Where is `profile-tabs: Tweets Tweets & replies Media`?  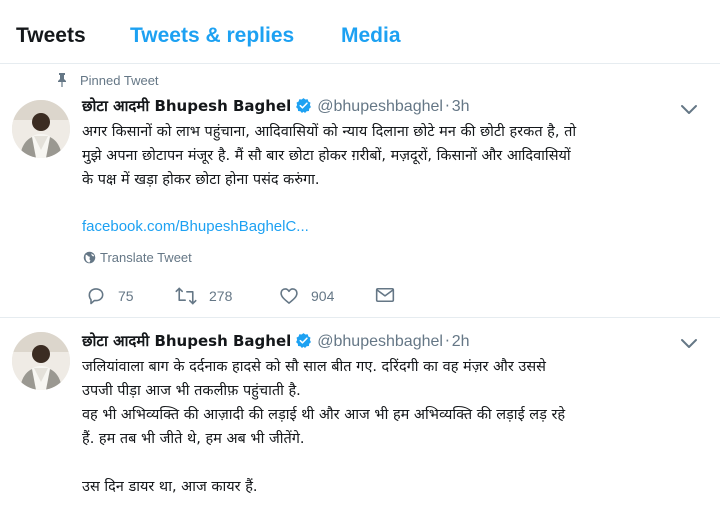
profile-tabs: Tweets Tweets & replies Media is located at coordinates (360, 32).